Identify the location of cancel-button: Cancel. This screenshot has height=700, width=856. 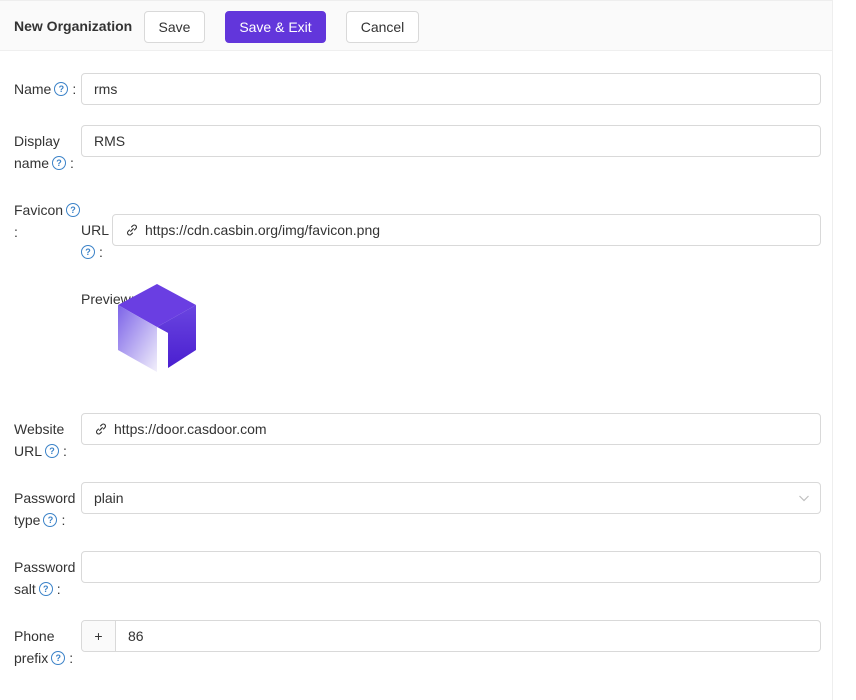
(382, 27).